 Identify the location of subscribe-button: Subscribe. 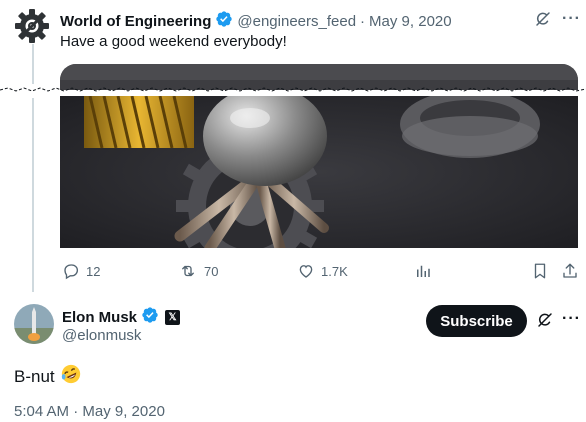
(476, 321).